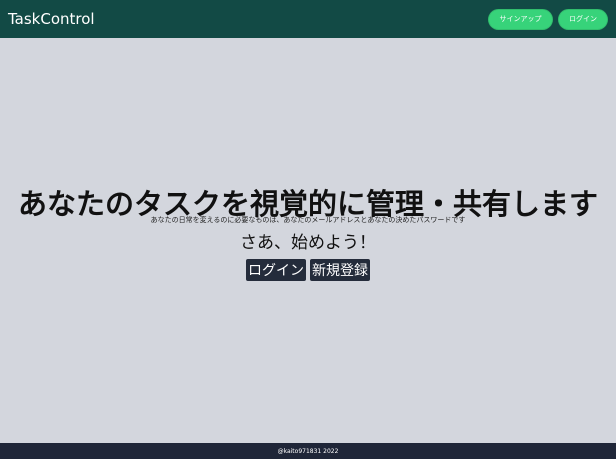  I want to click on hero-start-text: さあ、始めよう！, so click(308, 242).